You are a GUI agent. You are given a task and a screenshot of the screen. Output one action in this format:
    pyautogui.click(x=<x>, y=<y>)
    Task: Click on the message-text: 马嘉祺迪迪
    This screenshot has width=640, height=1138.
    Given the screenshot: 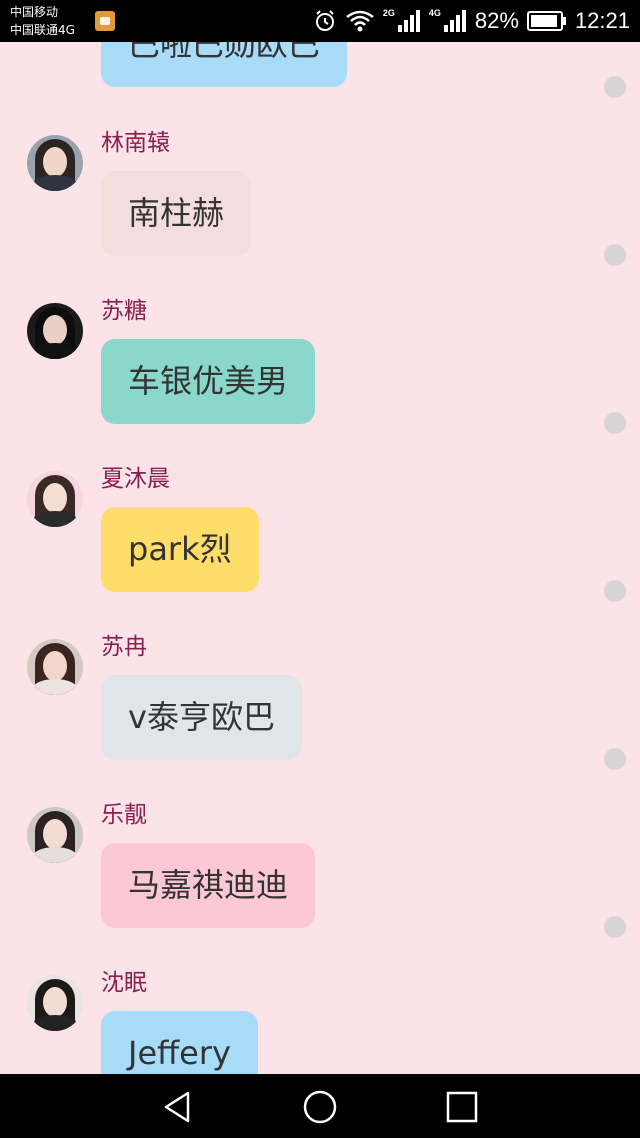 What is the action you would take?
    pyautogui.click(x=208, y=885)
    